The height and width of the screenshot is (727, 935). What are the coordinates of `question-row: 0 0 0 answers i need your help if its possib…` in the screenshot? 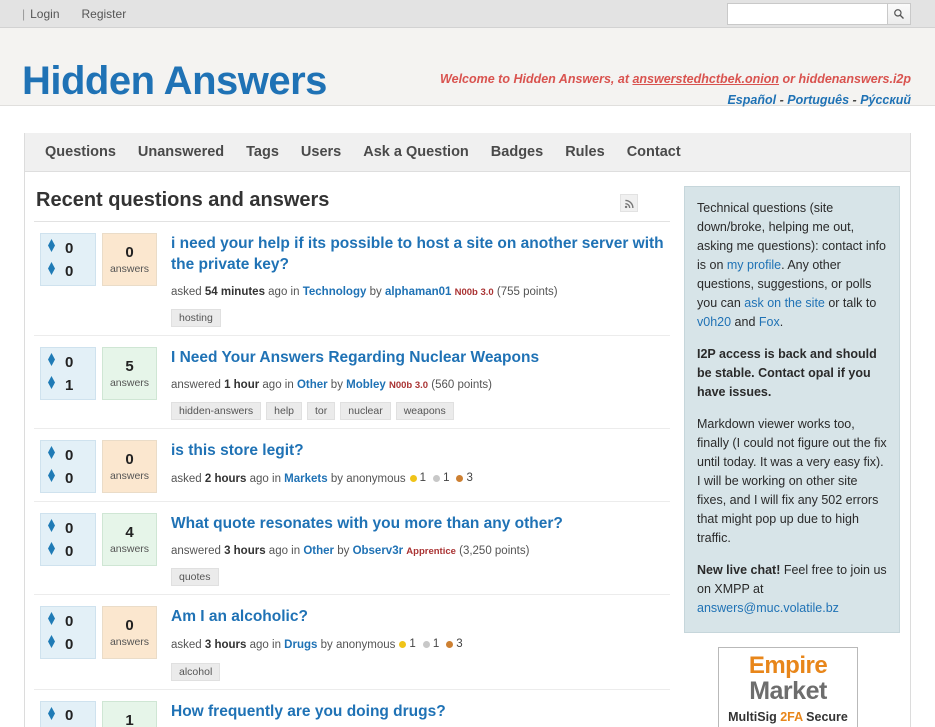 It's located at (352, 279).